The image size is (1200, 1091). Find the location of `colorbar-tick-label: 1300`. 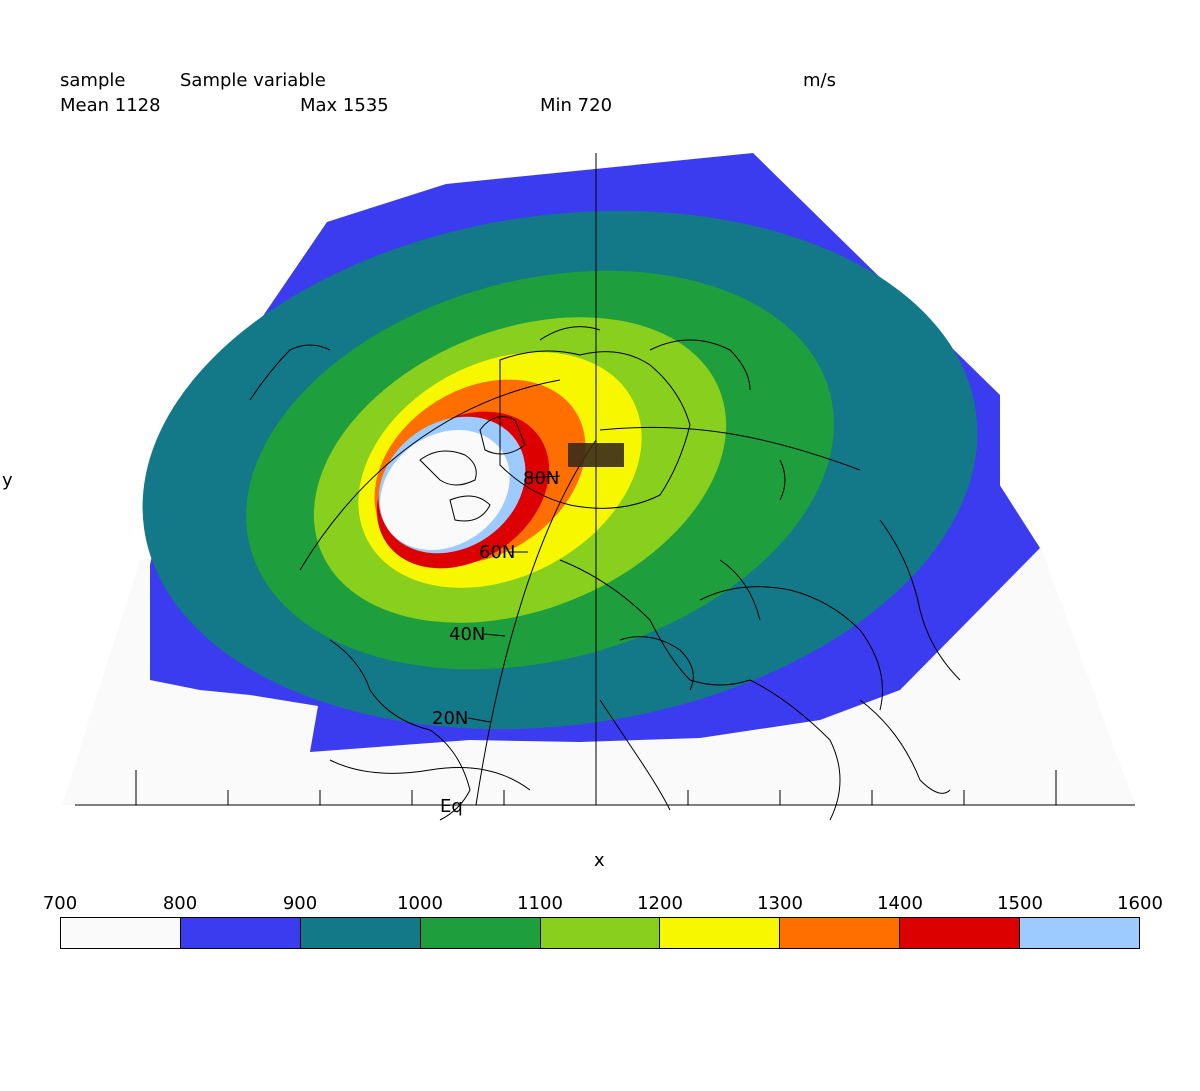

colorbar-tick-label: 1300 is located at coordinates (780, 903).